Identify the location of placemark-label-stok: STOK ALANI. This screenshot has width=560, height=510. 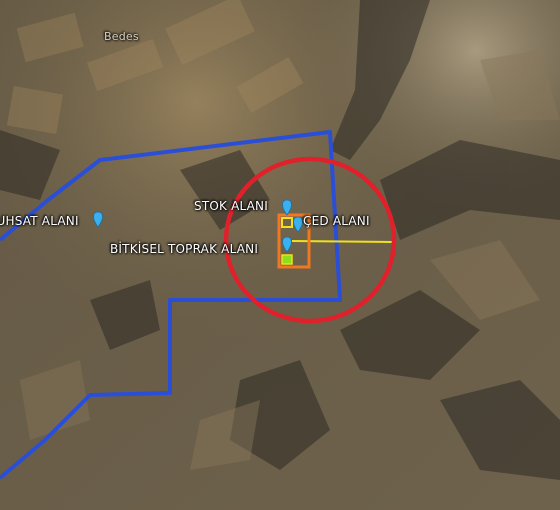
(231, 206).